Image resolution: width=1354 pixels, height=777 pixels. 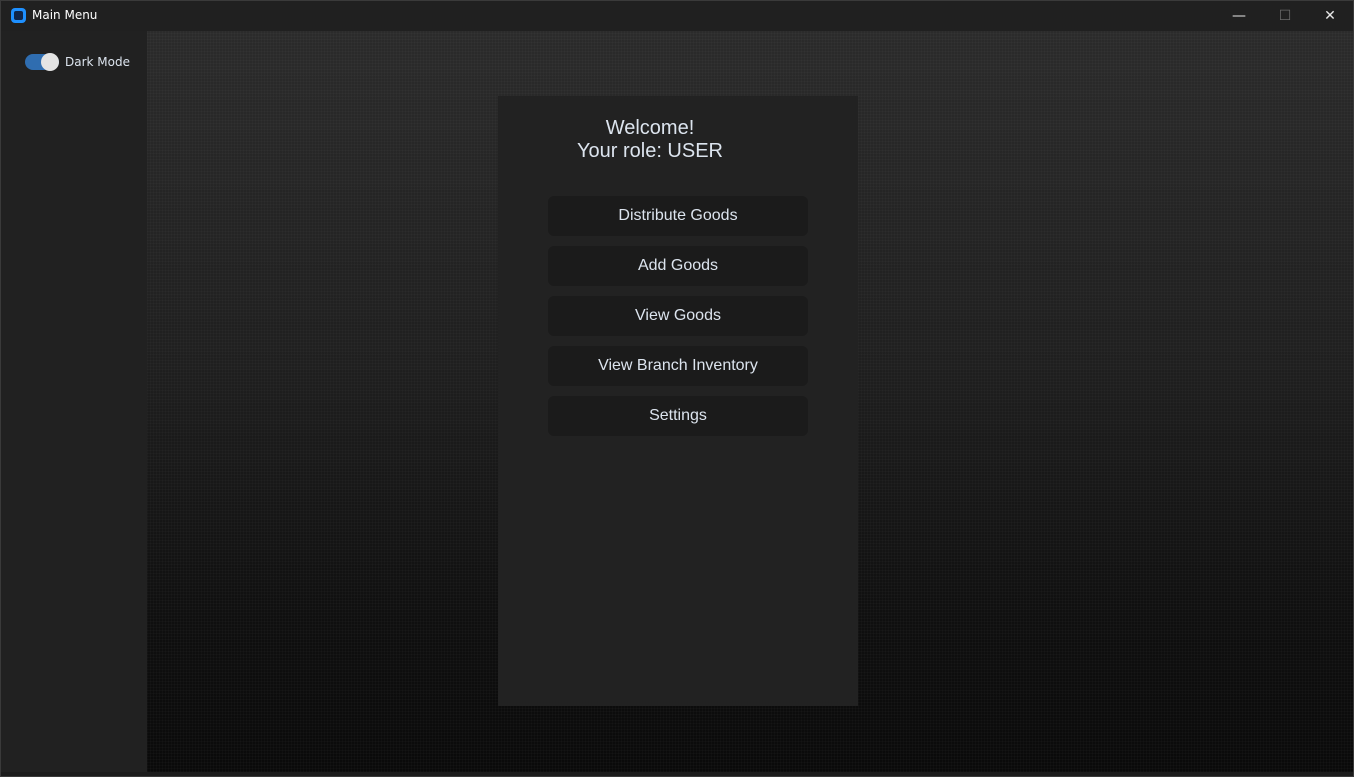 What do you see at coordinates (1239, 16) in the screenshot?
I see `minimize-button: —` at bounding box center [1239, 16].